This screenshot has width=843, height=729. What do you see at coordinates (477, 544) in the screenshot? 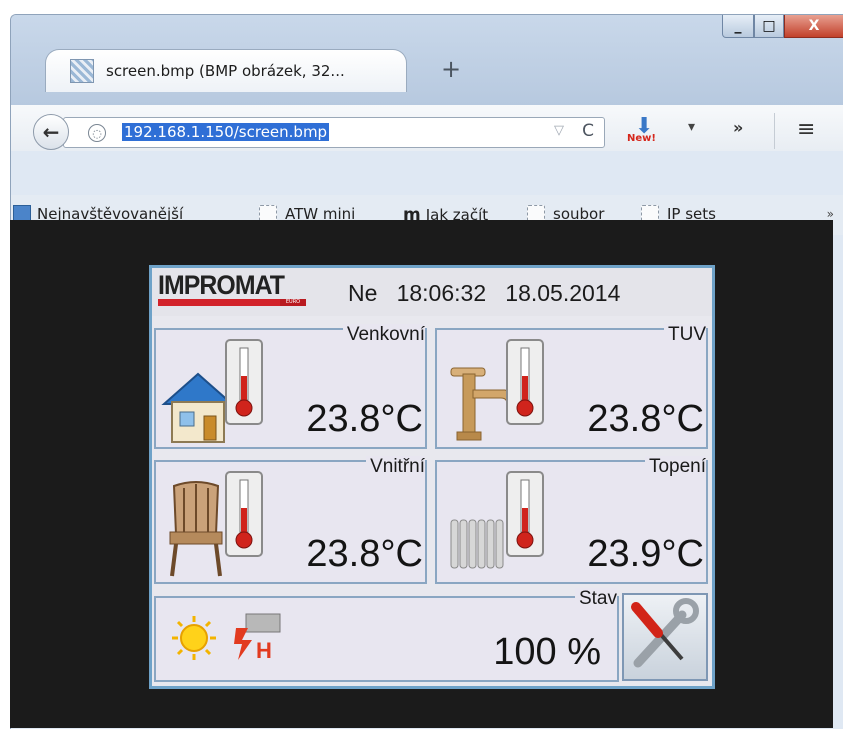
I see `radiator-icon` at bounding box center [477, 544].